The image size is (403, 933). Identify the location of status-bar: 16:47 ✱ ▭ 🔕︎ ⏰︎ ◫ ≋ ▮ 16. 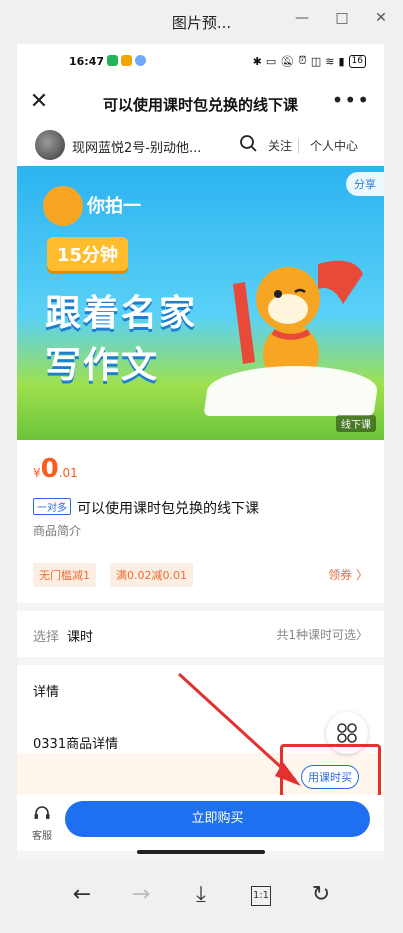
(200, 62).